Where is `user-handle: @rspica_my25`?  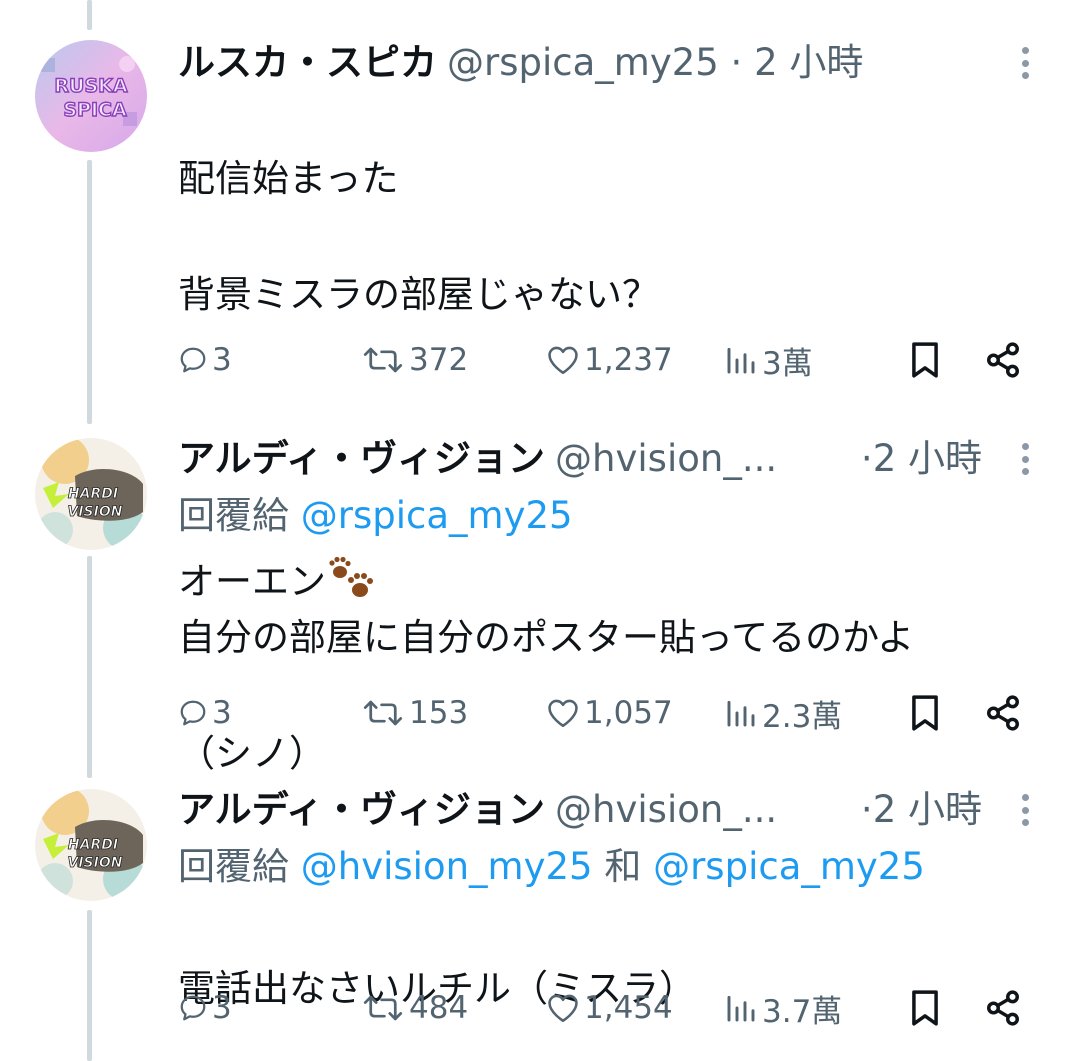 user-handle: @rspica_my25 is located at coordinates (583, 62).